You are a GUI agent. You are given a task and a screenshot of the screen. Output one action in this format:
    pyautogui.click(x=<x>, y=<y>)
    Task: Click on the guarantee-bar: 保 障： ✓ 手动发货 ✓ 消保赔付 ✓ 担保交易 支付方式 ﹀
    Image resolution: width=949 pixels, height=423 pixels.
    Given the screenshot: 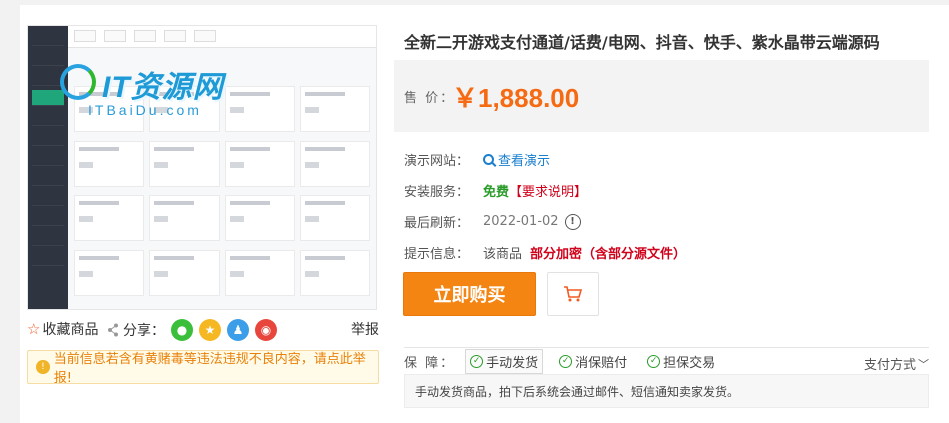 What is the action you would take?
    pyautogui.click(x=666, y=361)
    